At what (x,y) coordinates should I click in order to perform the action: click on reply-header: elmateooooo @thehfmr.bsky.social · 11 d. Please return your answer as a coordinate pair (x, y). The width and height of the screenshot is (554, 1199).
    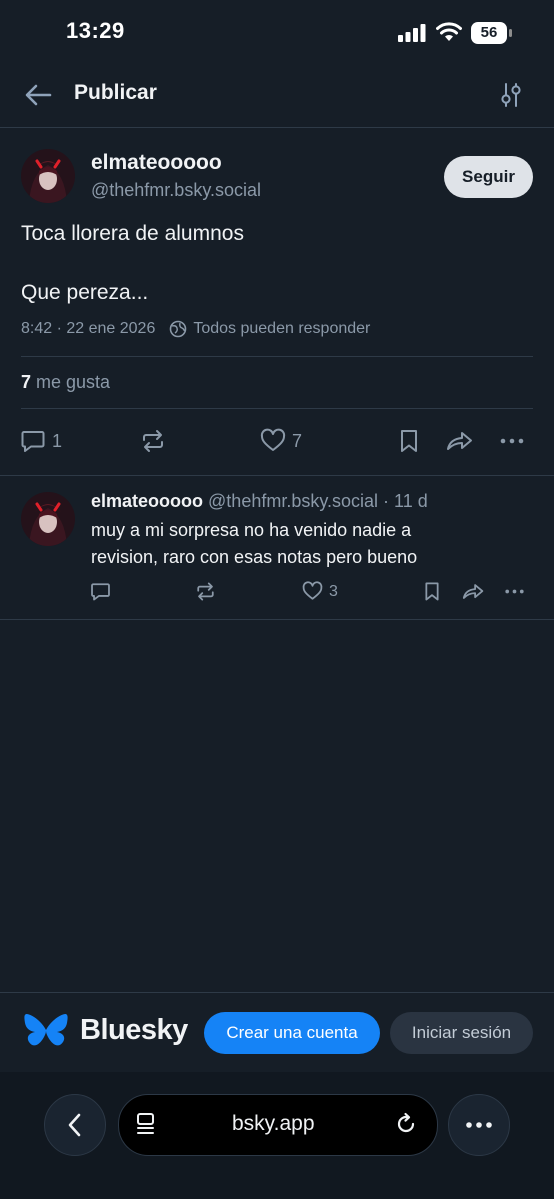
    Looking at the image, I should click on (259, 501).